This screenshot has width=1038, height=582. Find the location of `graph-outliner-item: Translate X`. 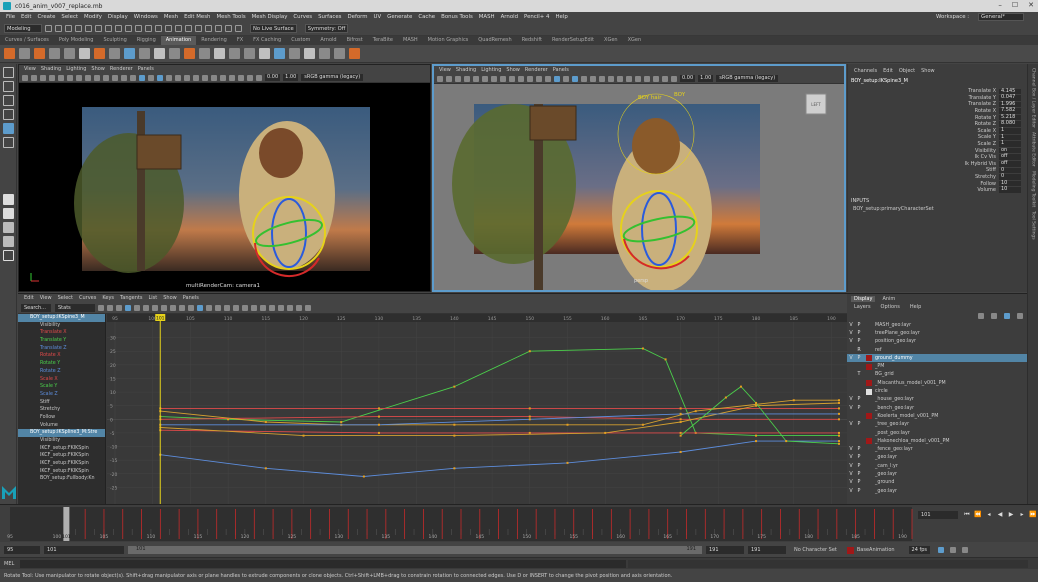

graph-outliner-item: Translate X is located at coordinates (61, 333).